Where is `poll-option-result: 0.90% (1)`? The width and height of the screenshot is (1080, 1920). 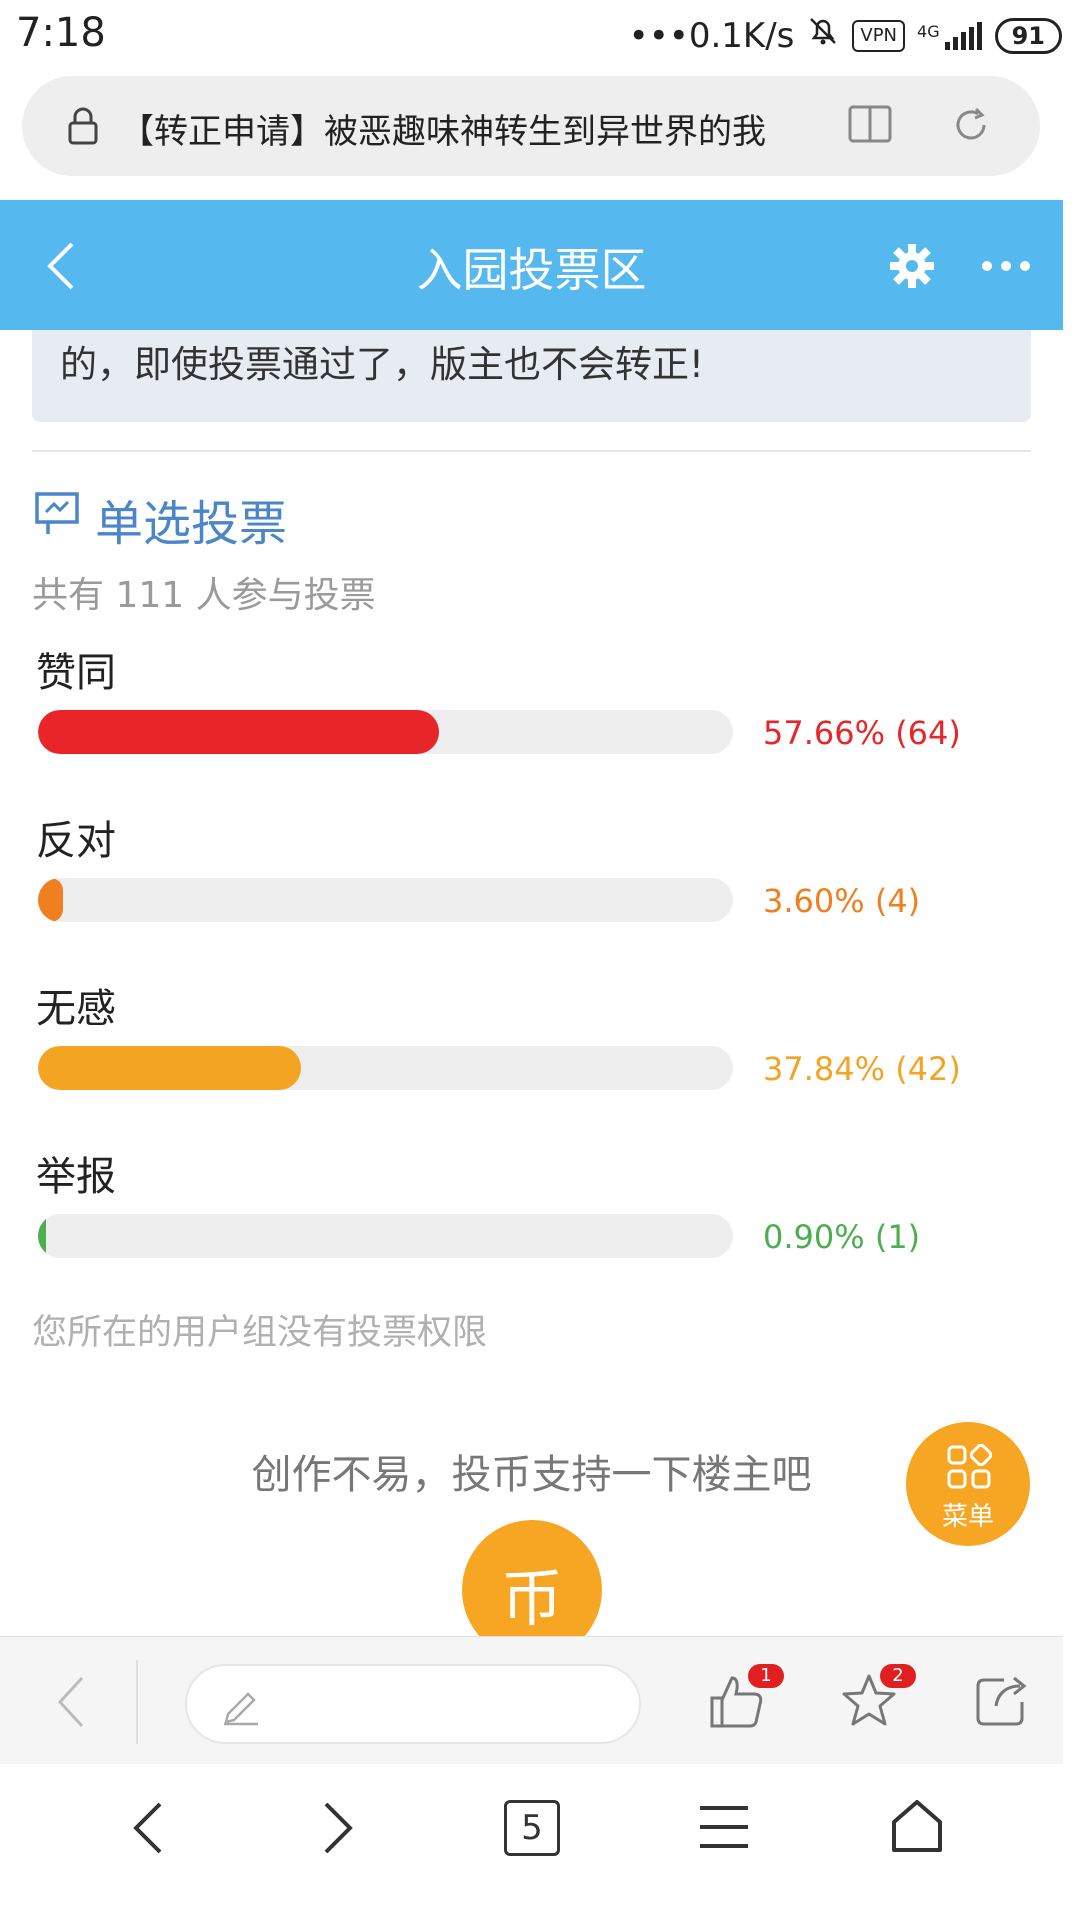 poll-option-result: 0.90% (1) is located at coordinates (842, 1237).